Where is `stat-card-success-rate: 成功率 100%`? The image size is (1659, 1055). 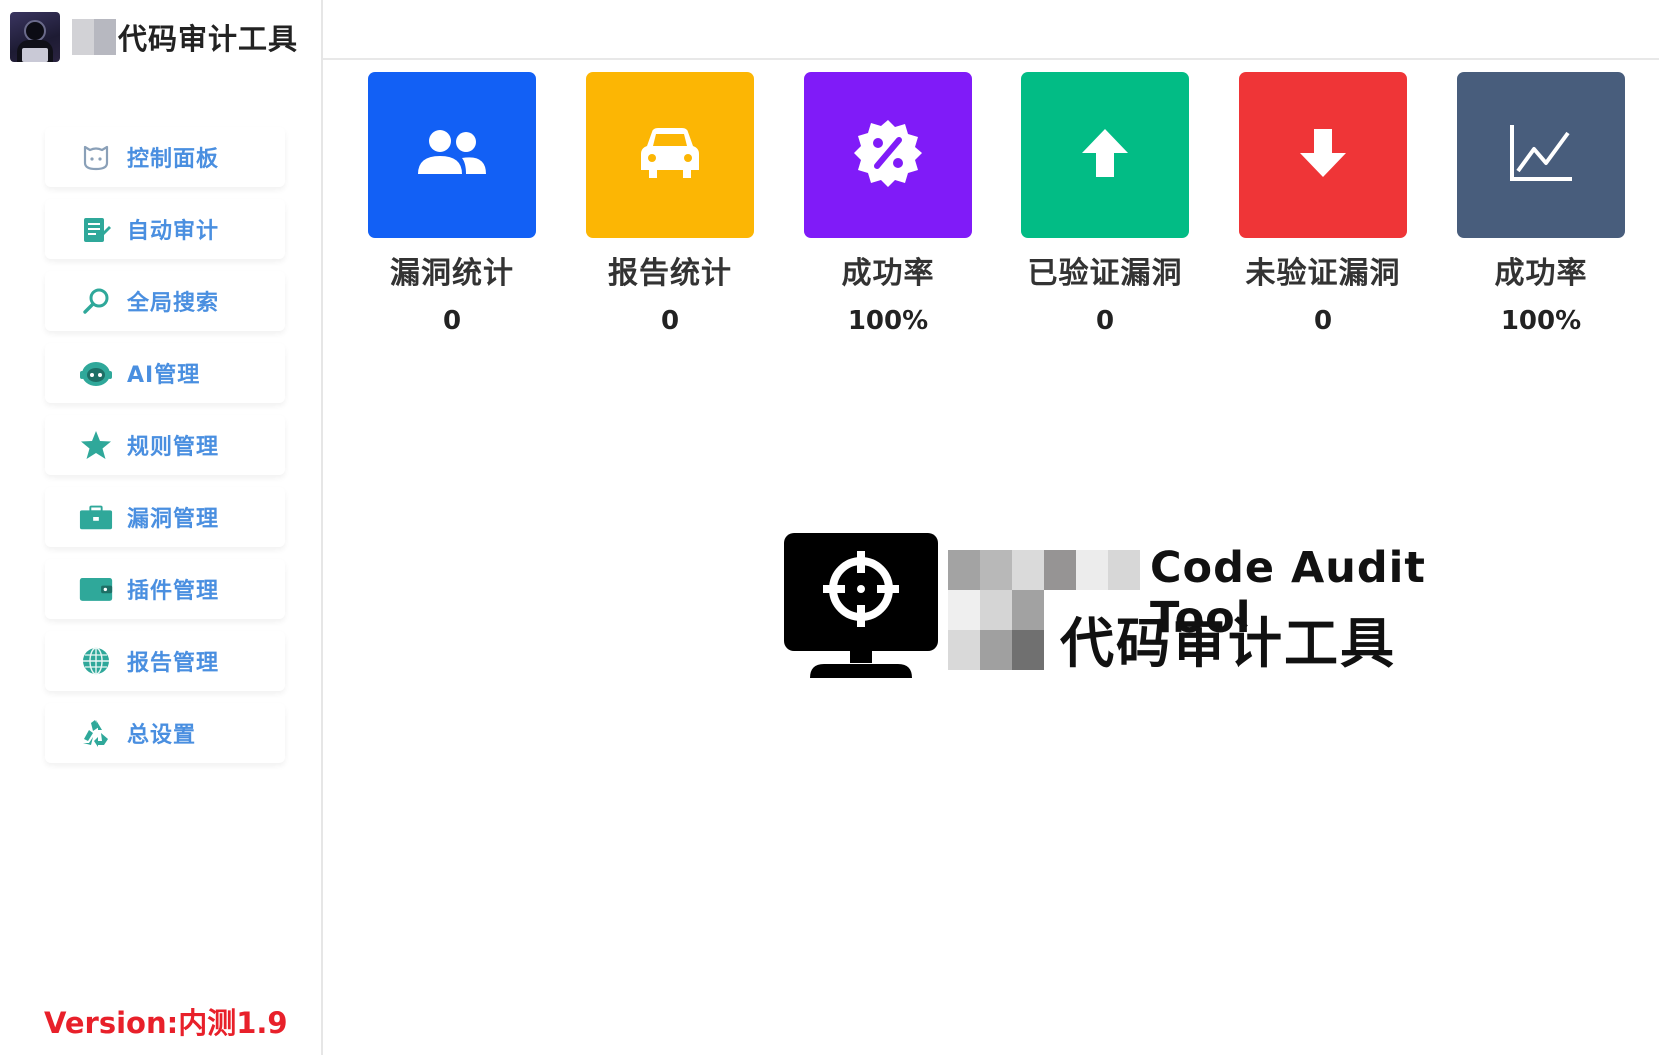 stat-card-success-rate: 成功率 100% is located at coordinates (888, 204).